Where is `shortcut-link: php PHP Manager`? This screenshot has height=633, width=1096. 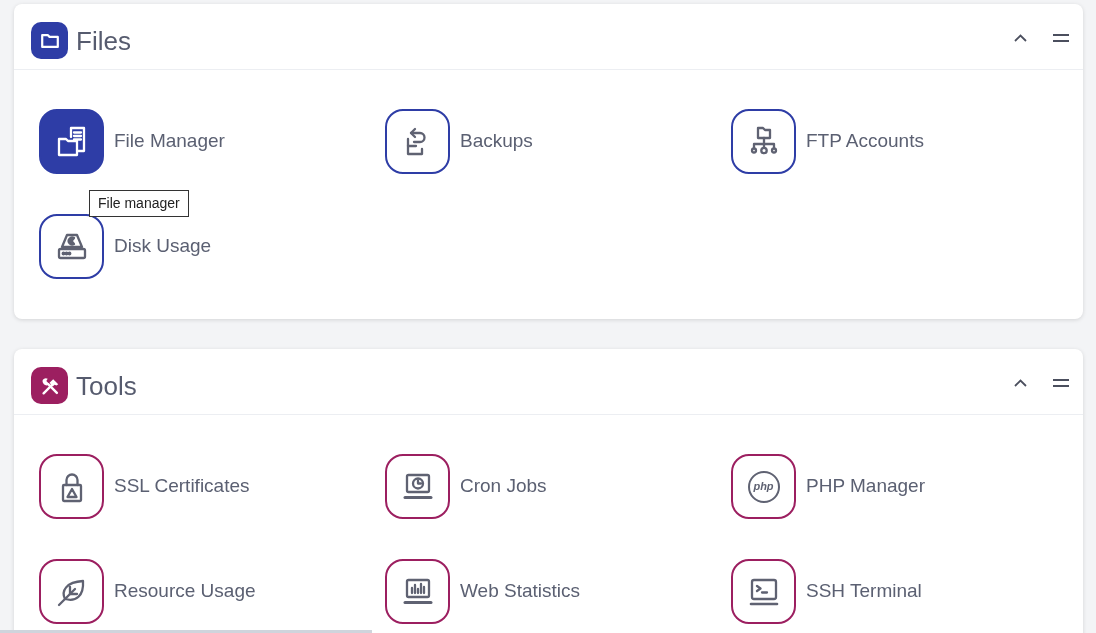 shortcut-link: php PHP Manager is located at coordinates (828, 486).